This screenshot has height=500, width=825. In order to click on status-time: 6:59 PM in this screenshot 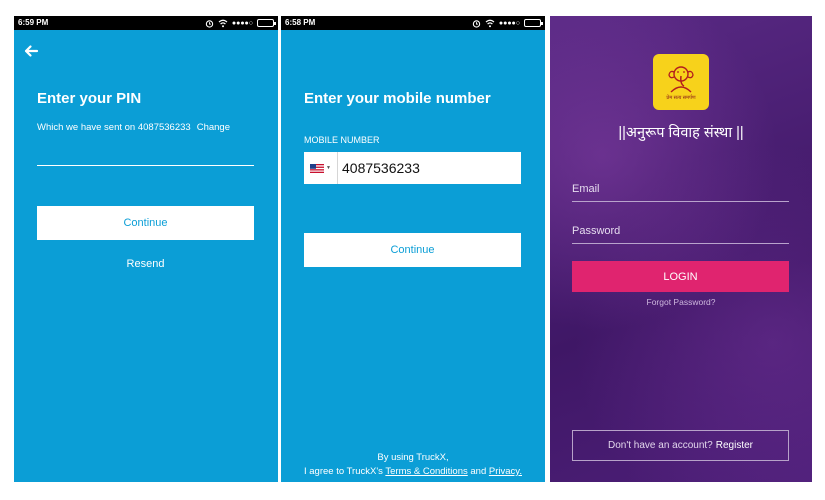, I will do `click(33, 22)`.